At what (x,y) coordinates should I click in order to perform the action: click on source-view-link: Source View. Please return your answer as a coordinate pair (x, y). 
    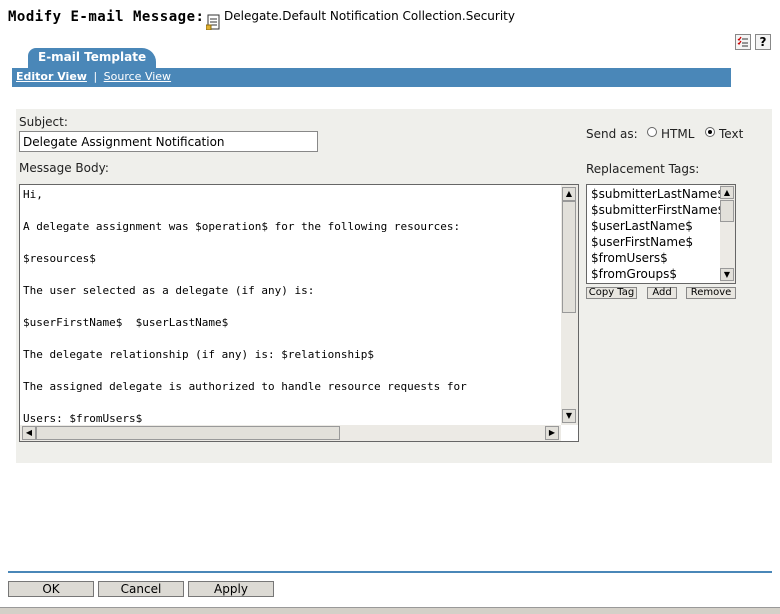
    Looking at the image, I should click on (137, 76).